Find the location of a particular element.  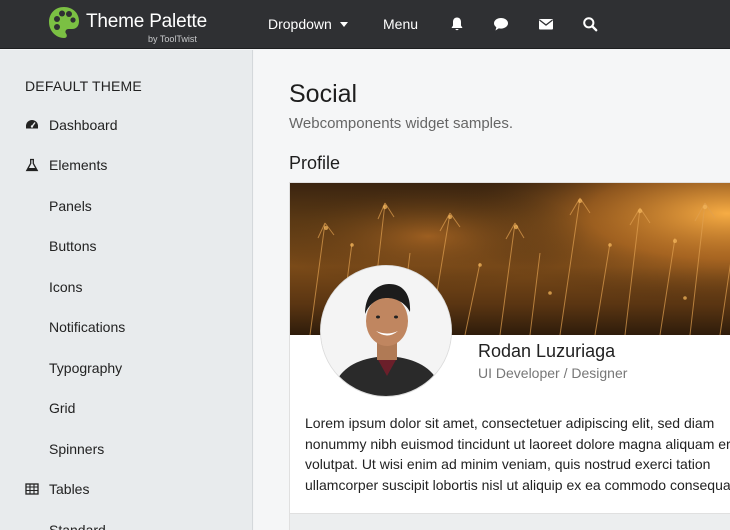

sidebar-item-spinners: Spinners is located at coordinates (126, 450).